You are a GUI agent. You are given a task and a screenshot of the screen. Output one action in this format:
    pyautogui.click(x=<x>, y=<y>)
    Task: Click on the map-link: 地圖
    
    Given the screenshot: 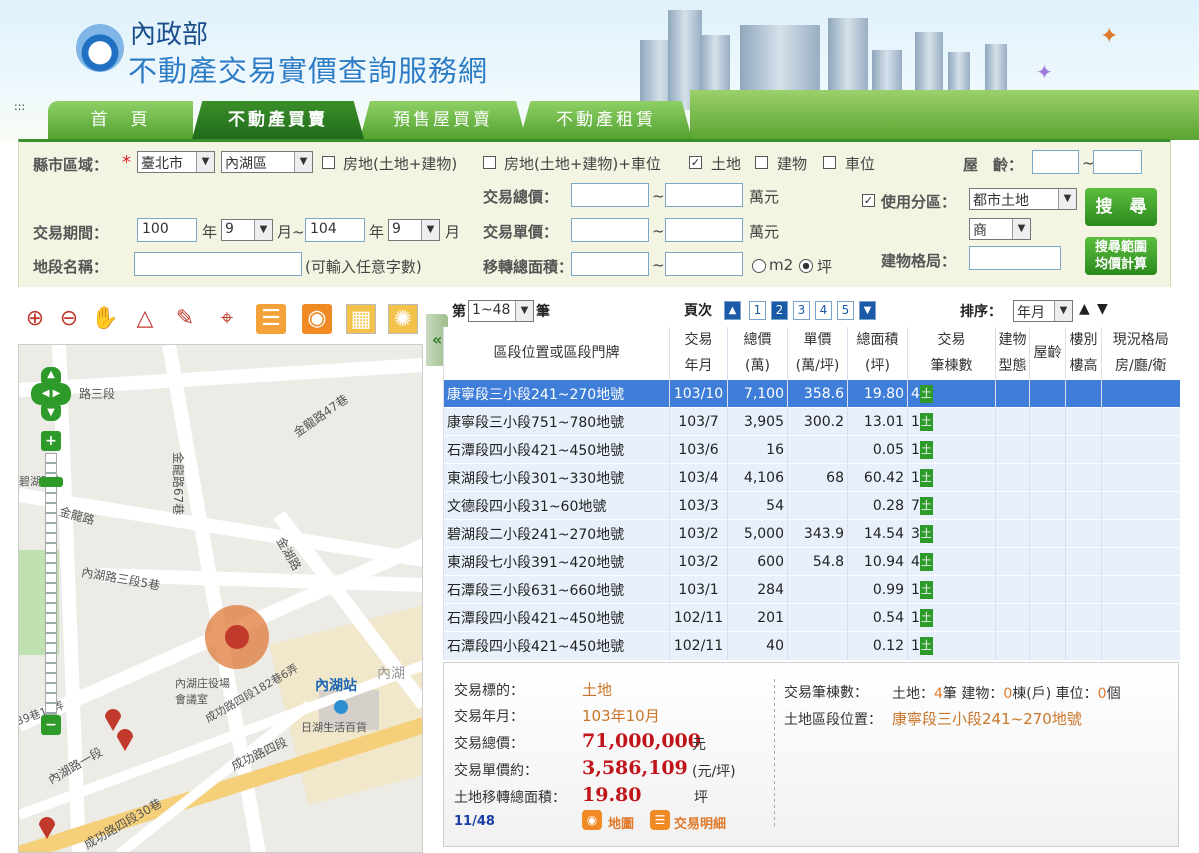 What is the action you would take?
    pyautogui.click(x=621, y=822)
    